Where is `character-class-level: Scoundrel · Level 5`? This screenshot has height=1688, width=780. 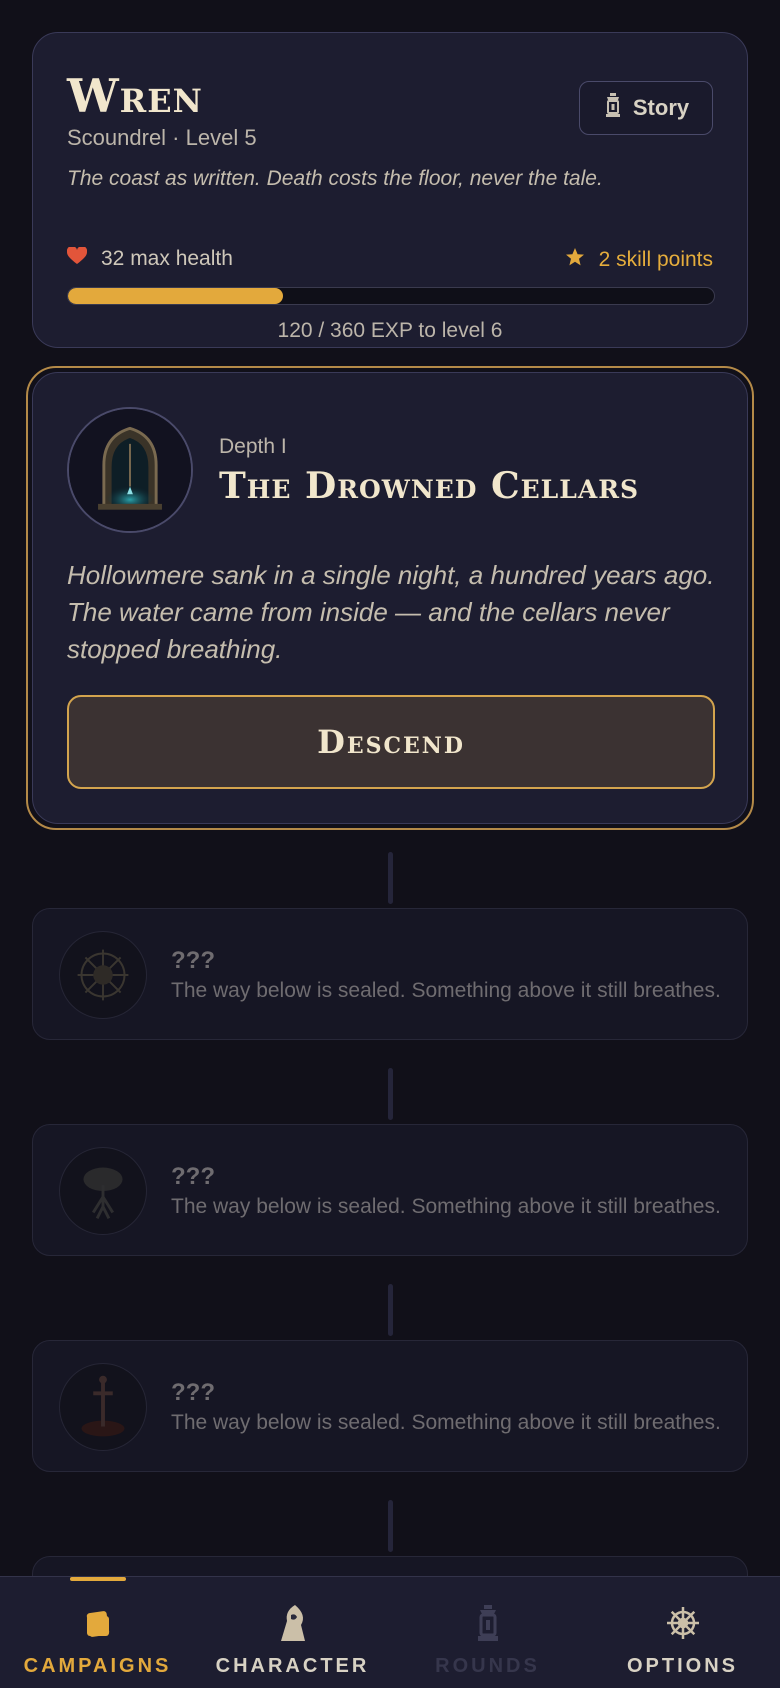
character-class-level: Scoundrel · Level 5 is located at coordinates (162, 137).